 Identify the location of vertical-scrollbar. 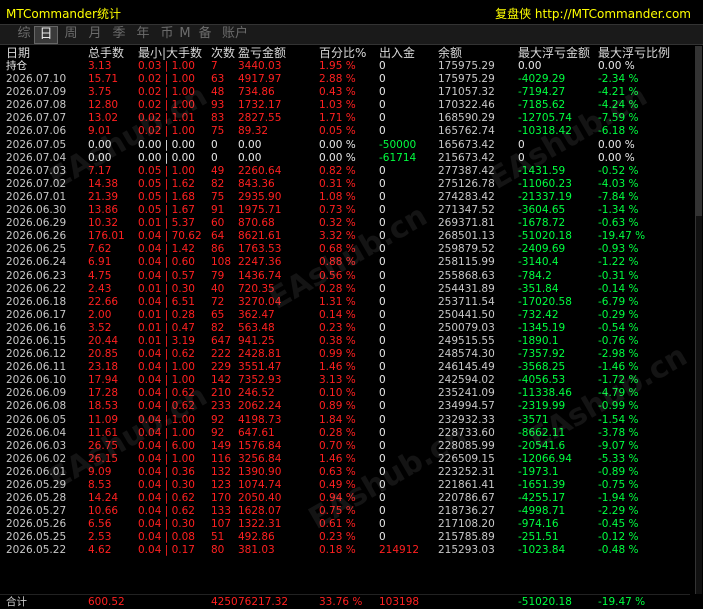
(698, 320).